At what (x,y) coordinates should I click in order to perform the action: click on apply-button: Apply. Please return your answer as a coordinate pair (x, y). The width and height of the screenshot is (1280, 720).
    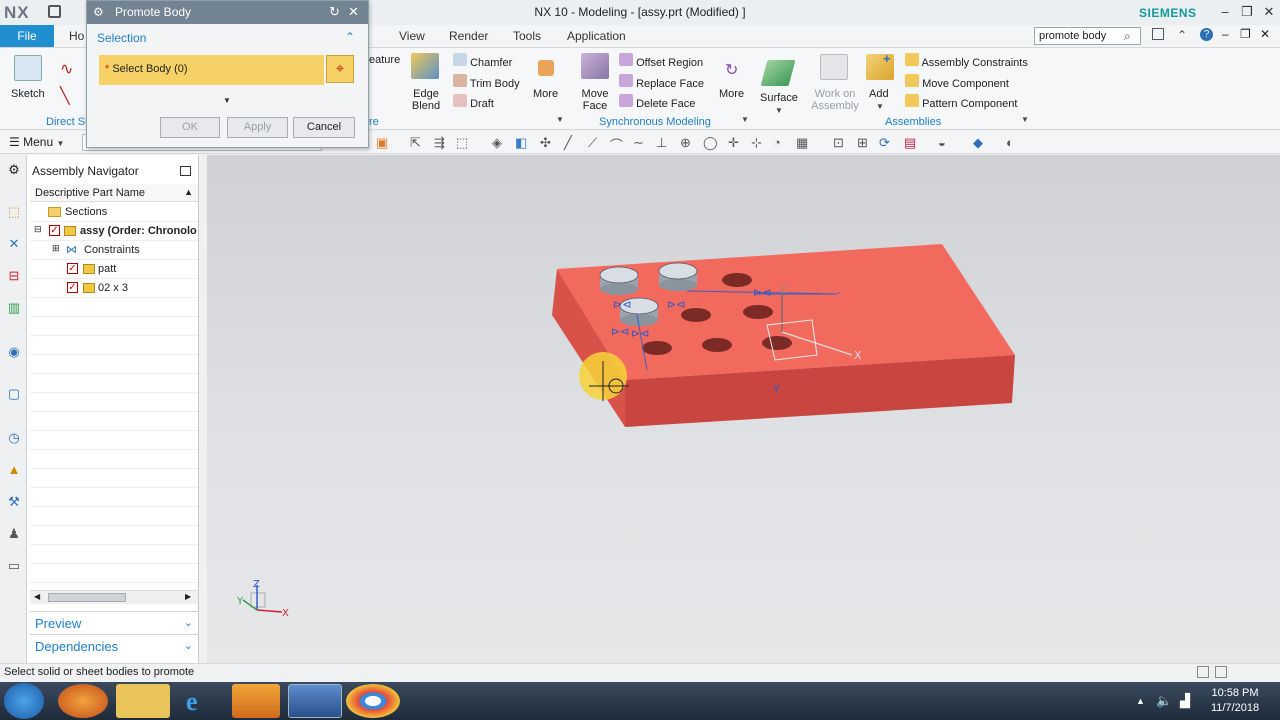
    Looking at the image, I should click on (257, 127).